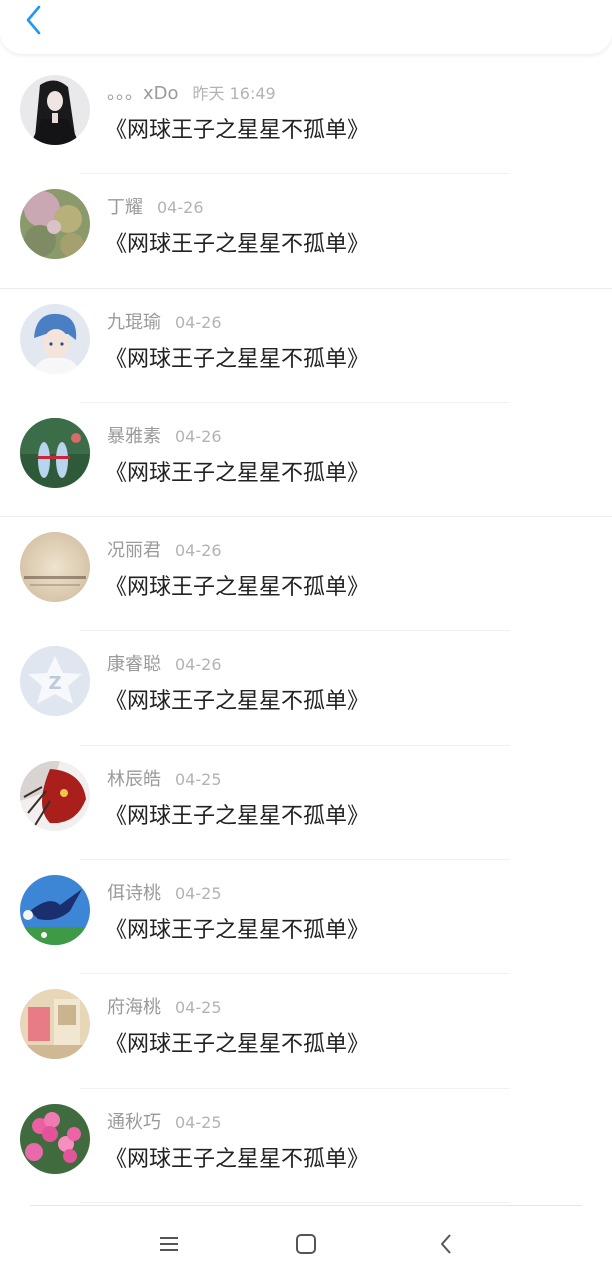 Image resolution: width=612 pixels, height=1280 pixels. I want to click on sender-line: 。。。xDo 昨天 16:49, so click(191, 92).